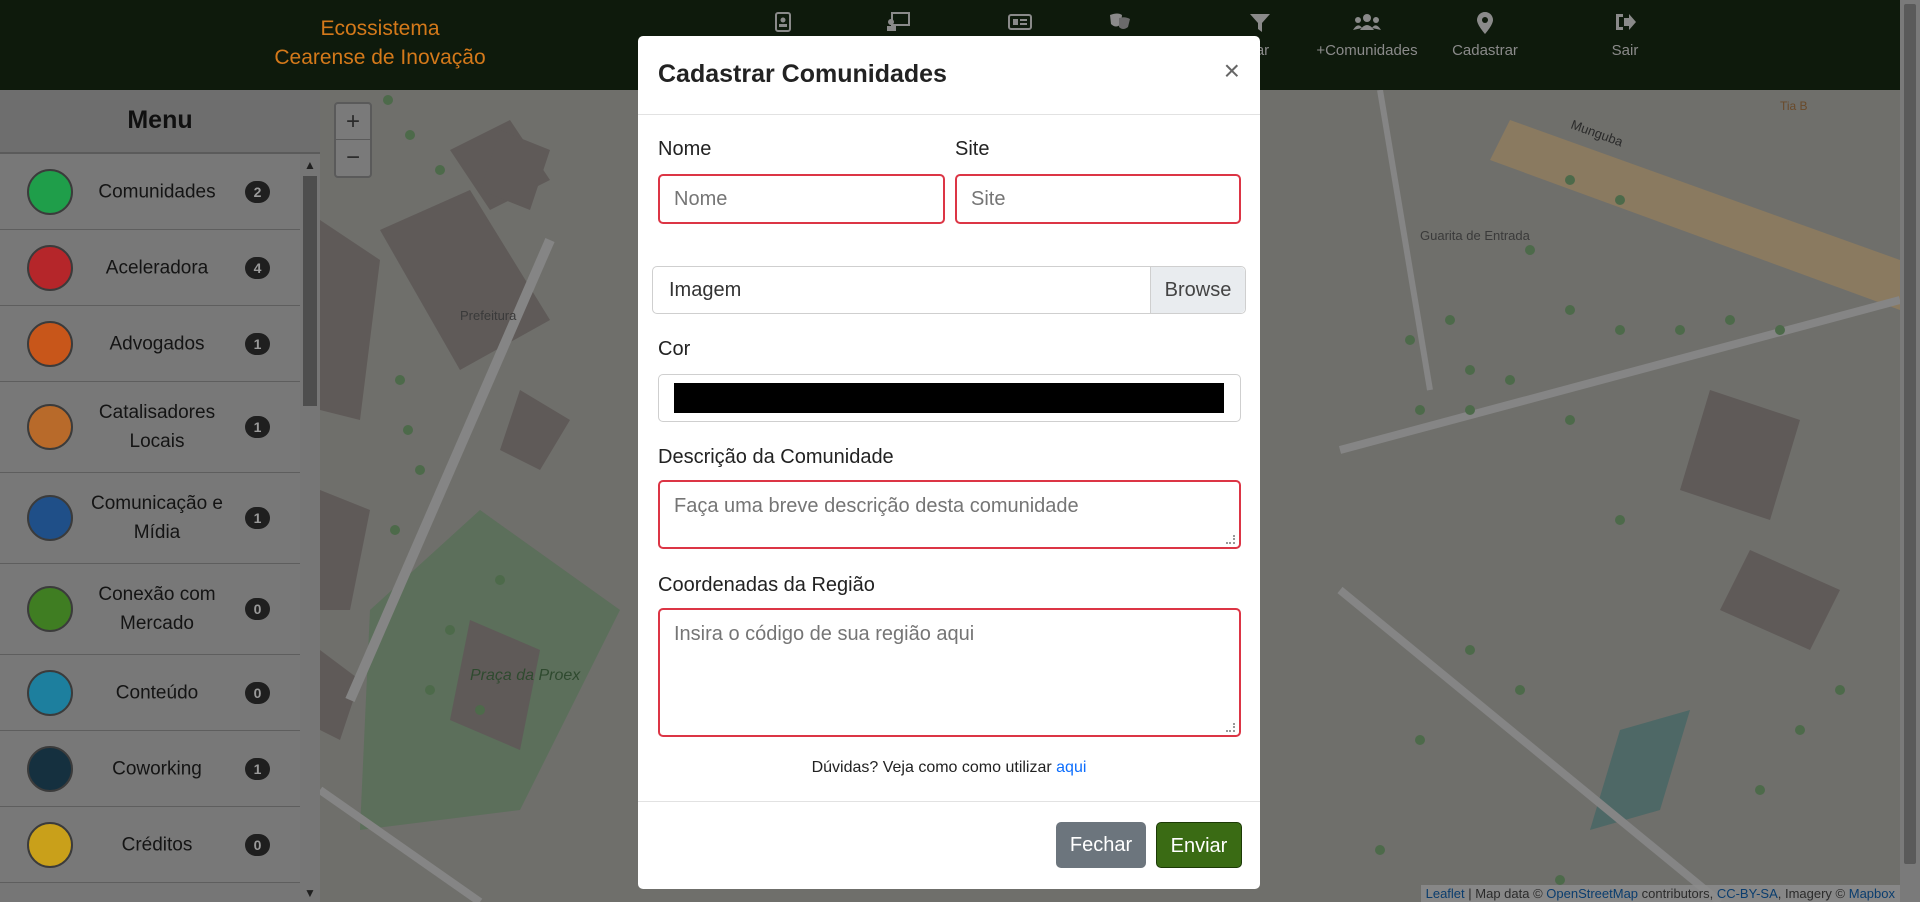 The image size is (1920, 902). I want to click on imagem-placeholder: Imagem, so click(705, 290).